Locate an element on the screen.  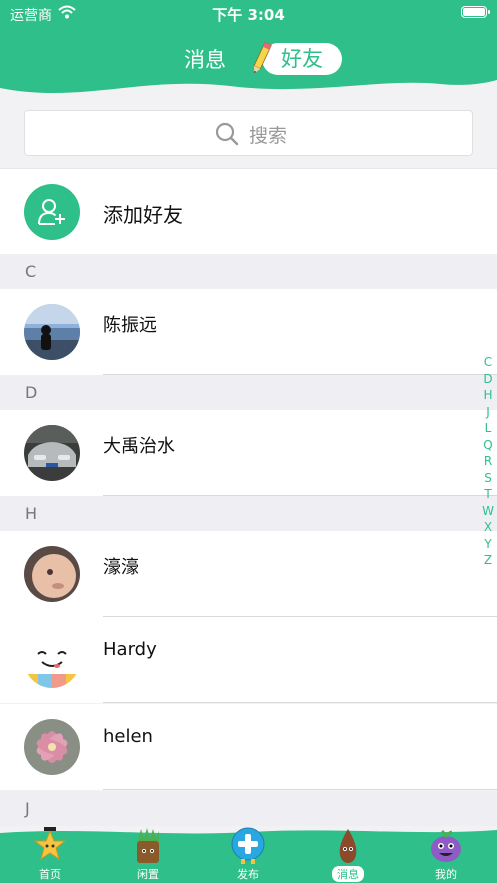
section-header-d: D is located at coordinates (248, 392).